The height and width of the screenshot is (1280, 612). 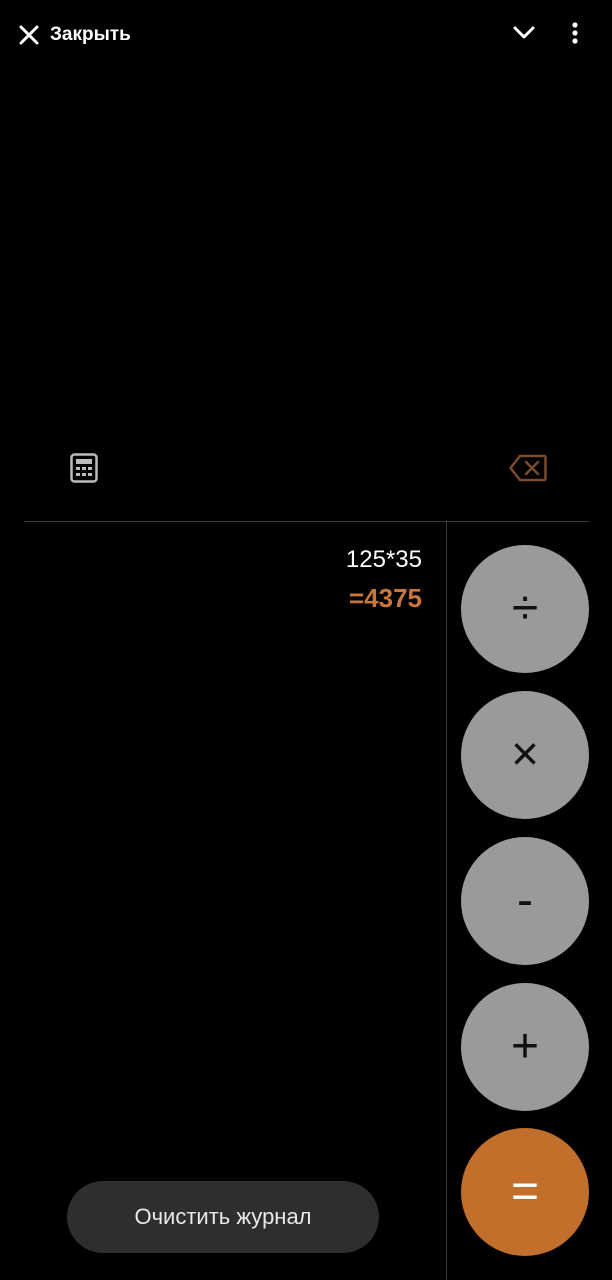 I want to click on backspace-button, so click(x=528, y=470).